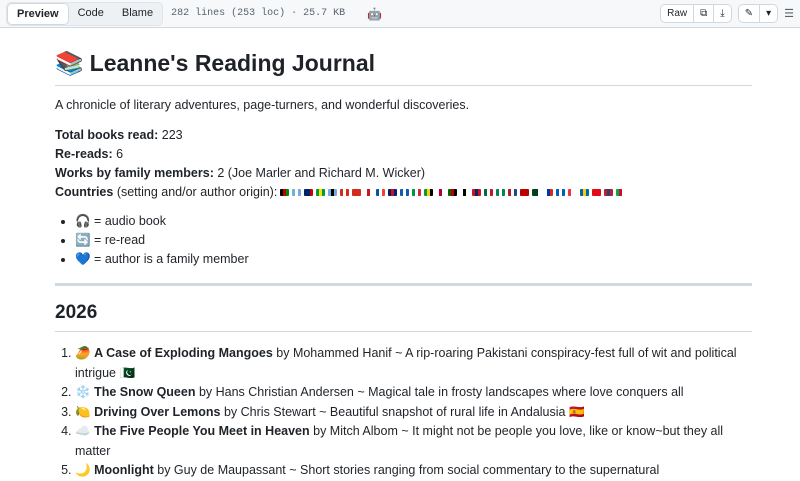 The height and width of the screenshot is (481, 800). What do you see at coordinates (169, 259) in the screenshot?
I see `legend-text: = author is a family member` at bounding box center [169, 259].